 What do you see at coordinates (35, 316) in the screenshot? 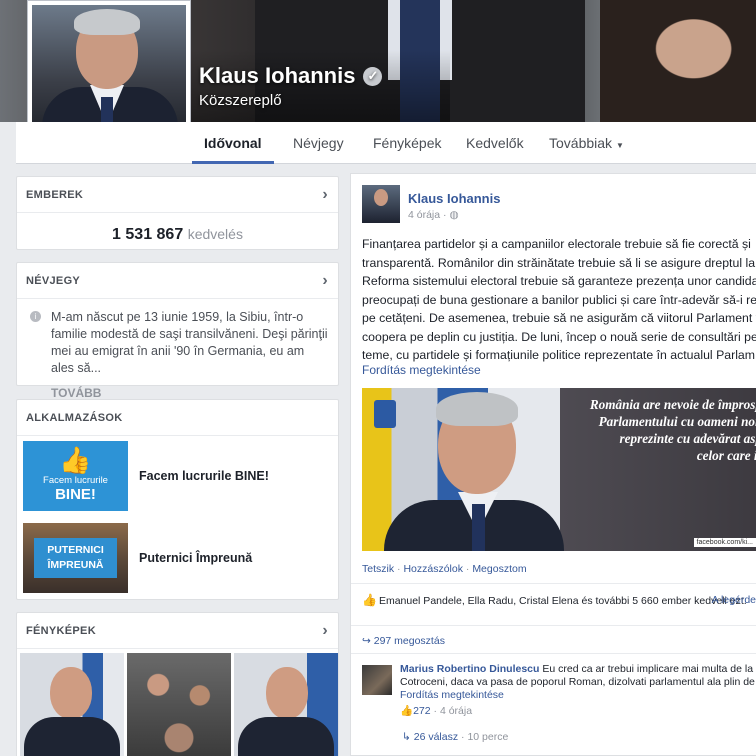
I see `info-icon: i` at bounding box center [35, 316].